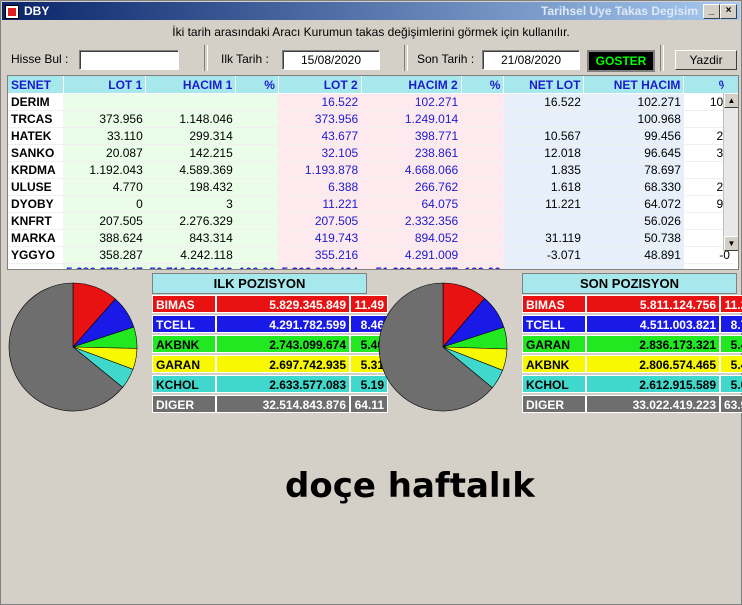 This screenshot has height=605, width=742. I want to click on table-cell: KRDMA, so click(35, 170).